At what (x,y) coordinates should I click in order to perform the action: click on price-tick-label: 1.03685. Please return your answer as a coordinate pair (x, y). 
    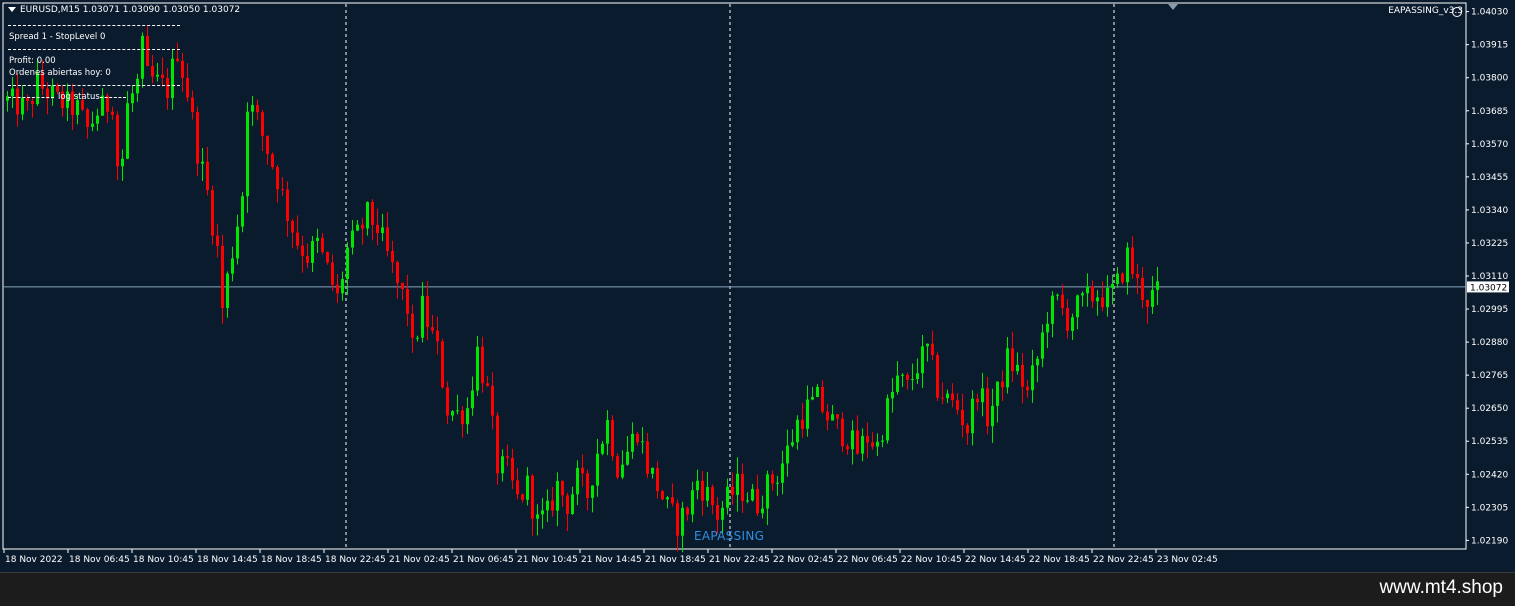
    Looking at the image, I should click on (1489, 112).